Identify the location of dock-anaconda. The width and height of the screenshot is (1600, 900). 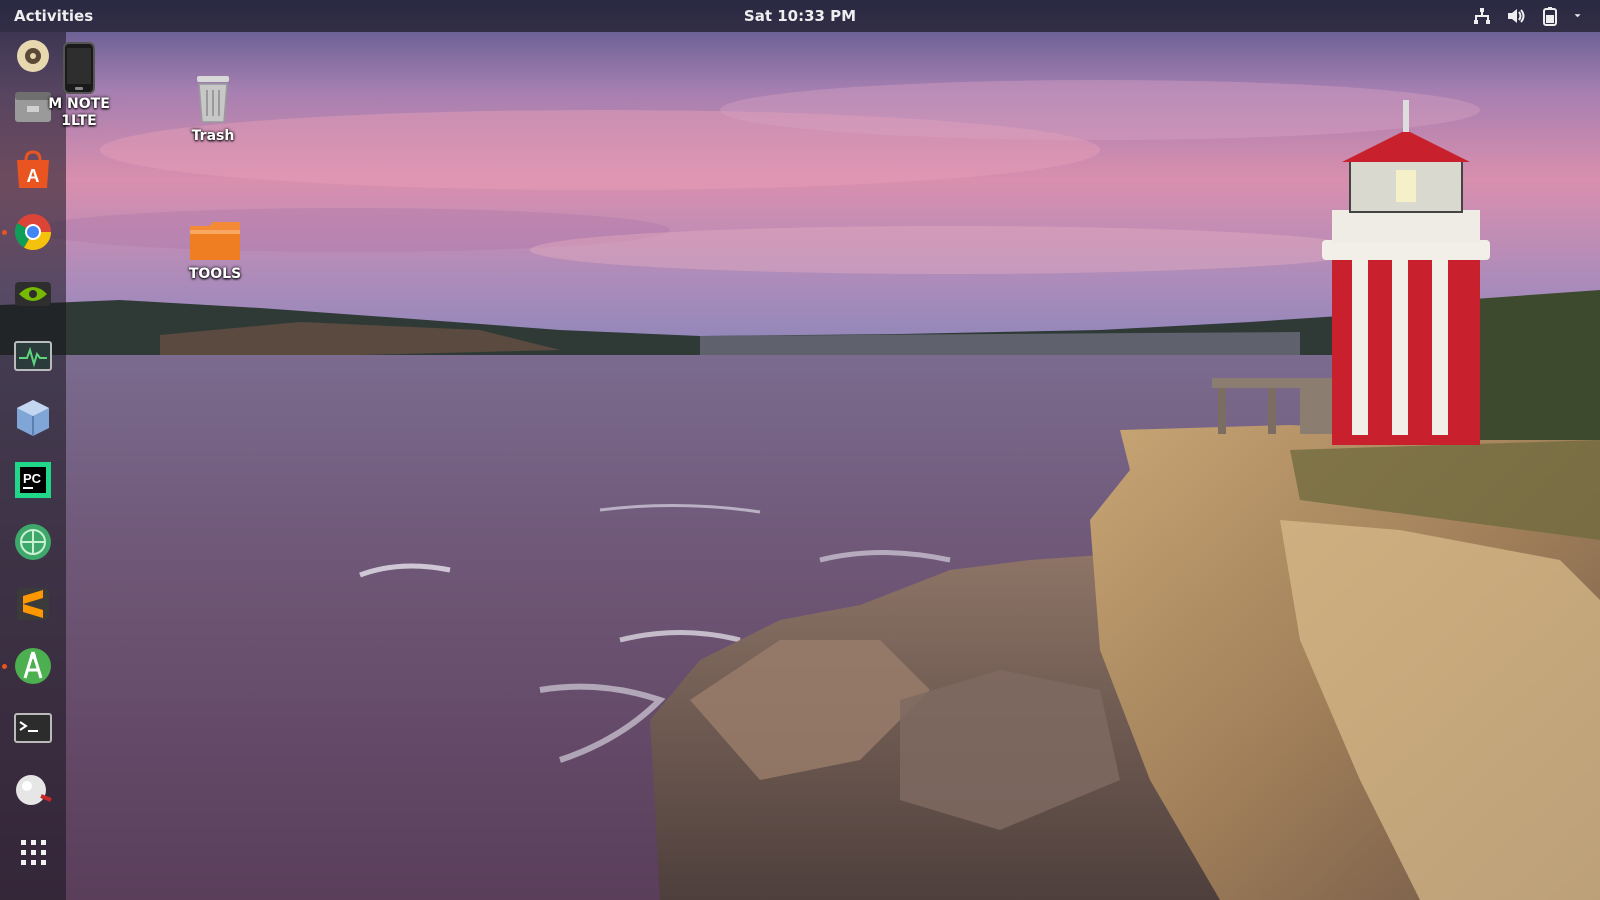
(33, 790).